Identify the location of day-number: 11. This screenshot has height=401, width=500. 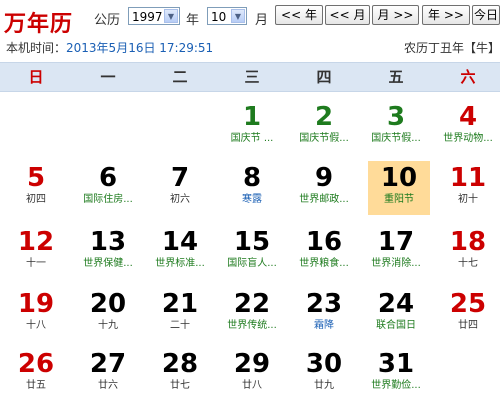
(468, 178).